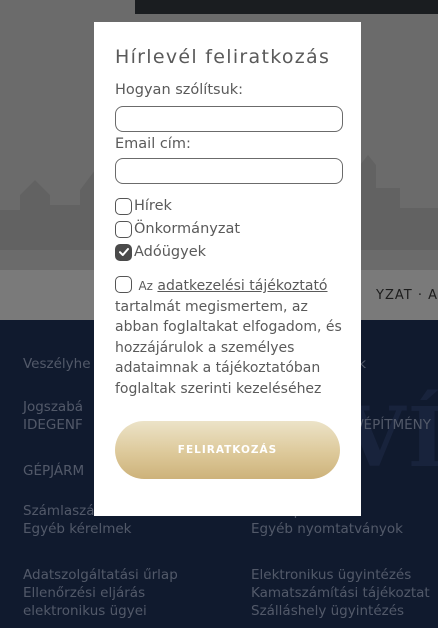 The width and height of the screenshot is (438, 628). Describe the element at coordinates (229, 119) in the screenshot. I see `name-input` at that location.